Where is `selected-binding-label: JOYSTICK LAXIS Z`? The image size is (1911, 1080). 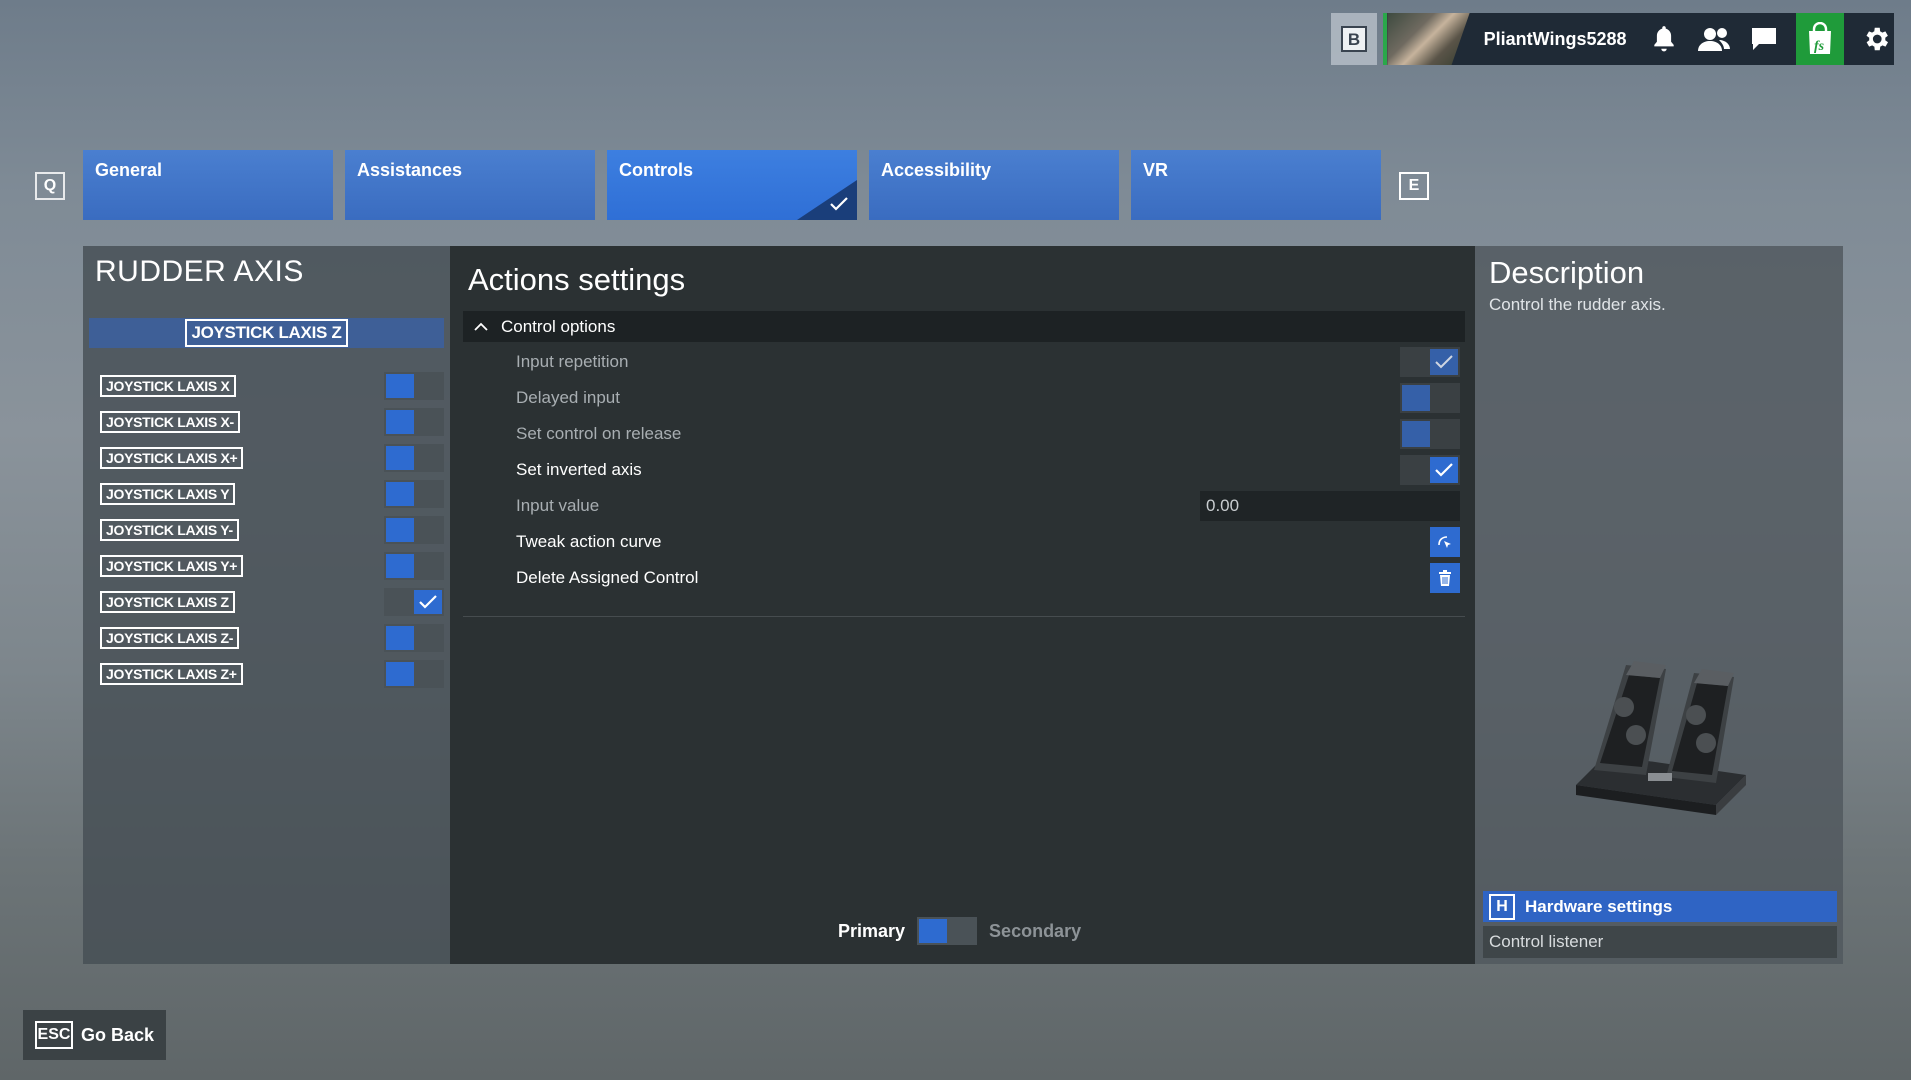 selected-binding-label: JOYSTICK LAXIS Z is located at coordinates (266, 333).